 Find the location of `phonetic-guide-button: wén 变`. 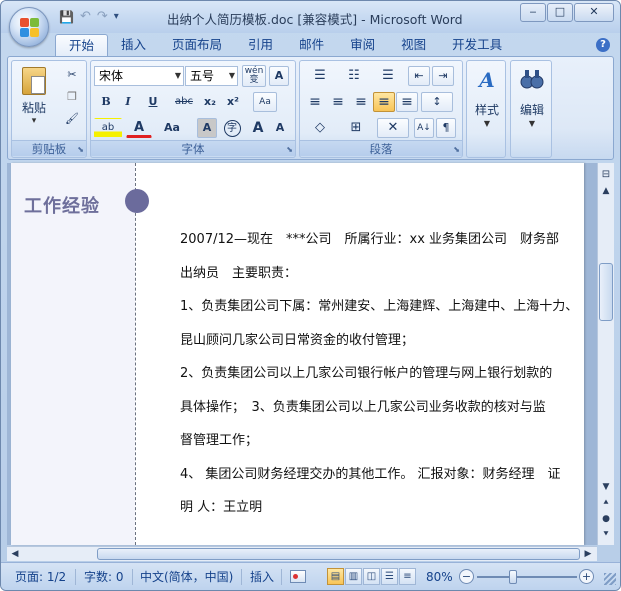

phonetic-guide-button: wén 变 is located at coordinates (254, 76).